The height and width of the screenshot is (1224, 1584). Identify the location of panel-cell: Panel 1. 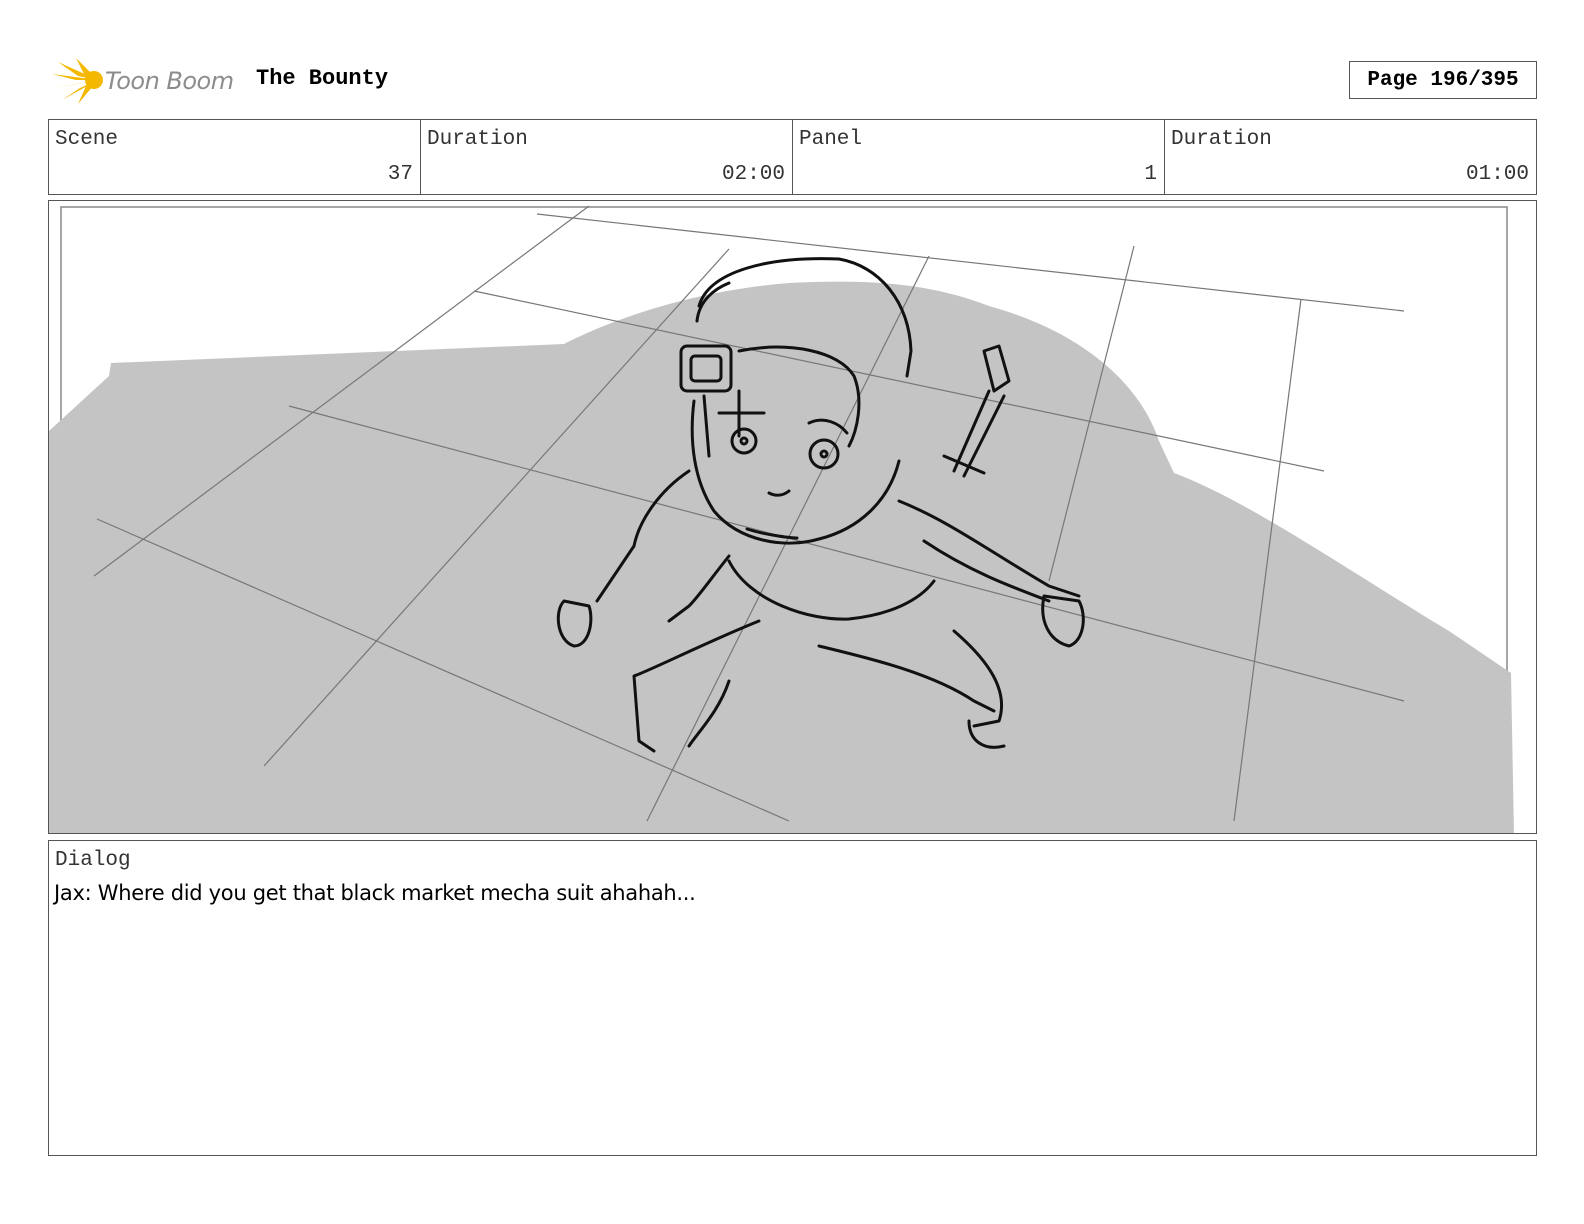
(979, 157).